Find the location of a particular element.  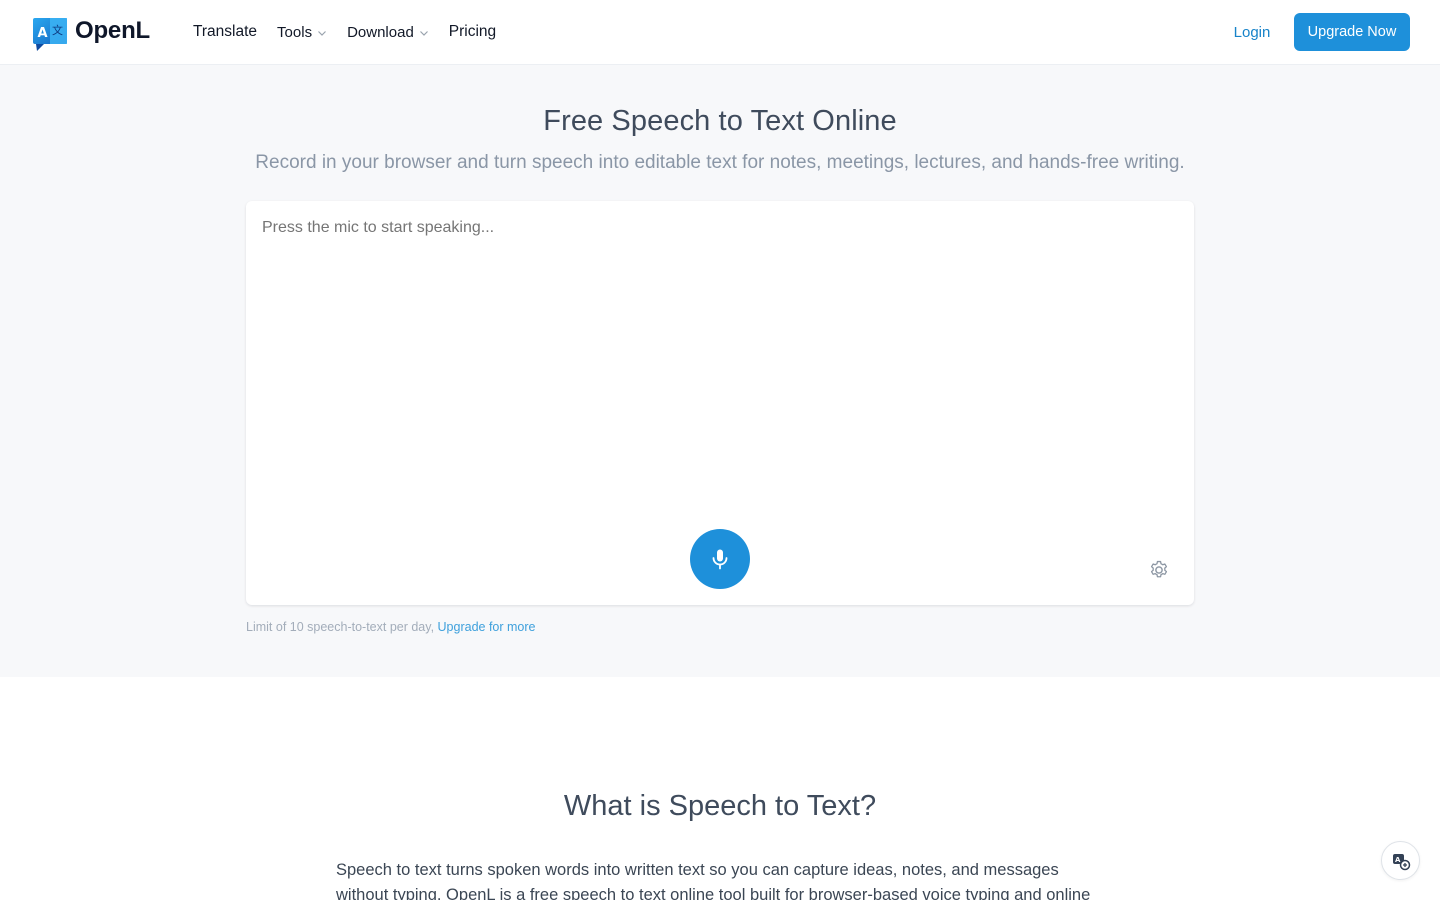

brand-name: OpenL is located at coordinates (112, 30).